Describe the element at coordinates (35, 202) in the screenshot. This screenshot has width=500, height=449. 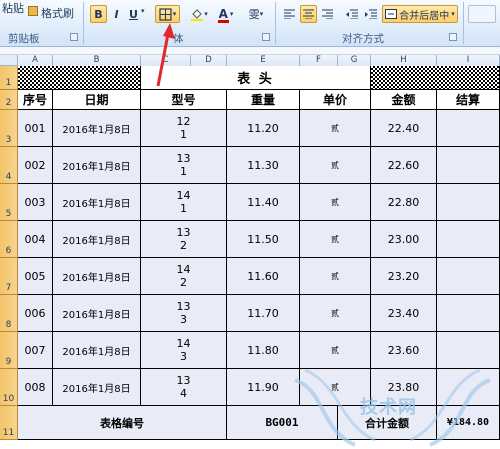
I see `seq-cell: 003` at that location.